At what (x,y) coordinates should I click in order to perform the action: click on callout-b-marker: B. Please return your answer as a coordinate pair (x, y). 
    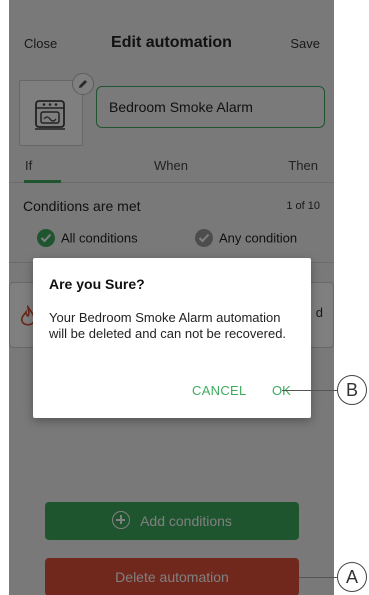
    Looking at the image, I should click on (352, 390).